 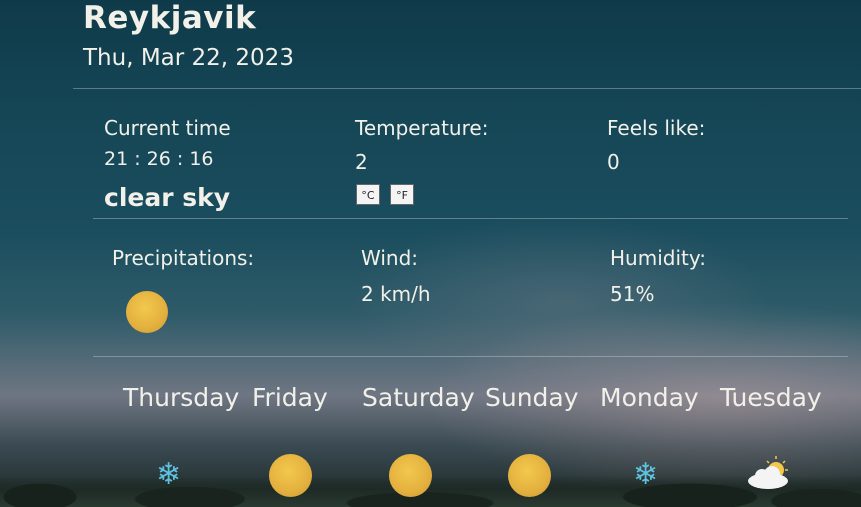 What do you see at coordinates (290, 397) in the screenshot?
I see `forecast-day-friday: Friday` at bounding box center [290, 397].